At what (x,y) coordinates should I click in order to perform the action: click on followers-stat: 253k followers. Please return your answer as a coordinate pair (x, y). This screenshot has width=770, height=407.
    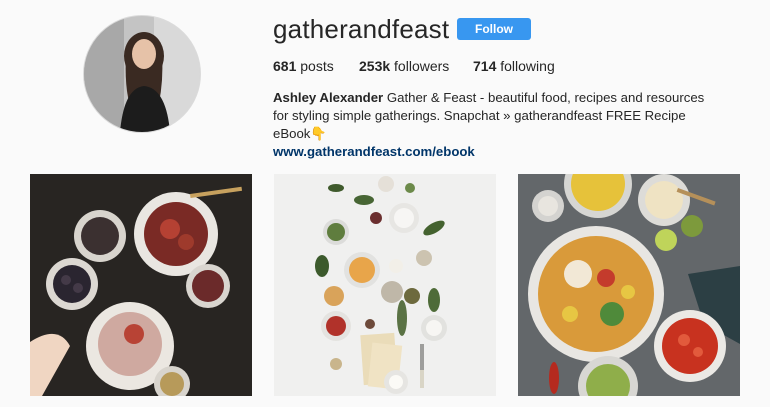
    Looking at the image, I should click on (404, 66).